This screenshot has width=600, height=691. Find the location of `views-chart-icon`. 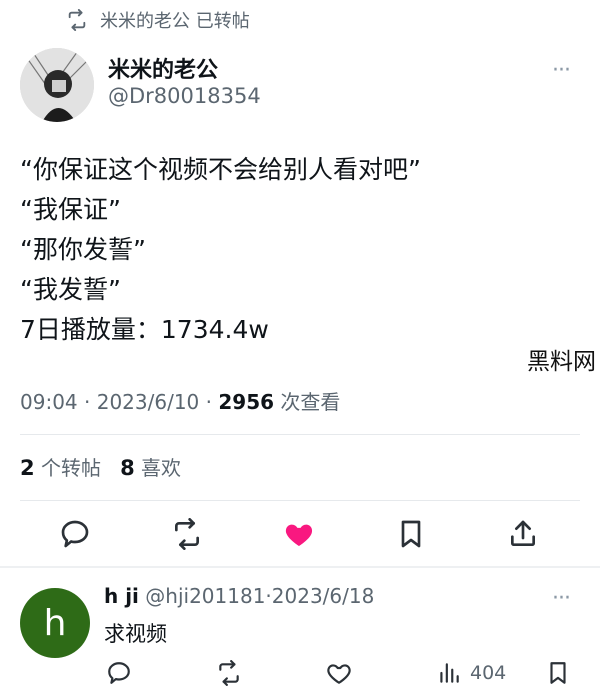

views-chart-icon is located at coordinates (449, 673).